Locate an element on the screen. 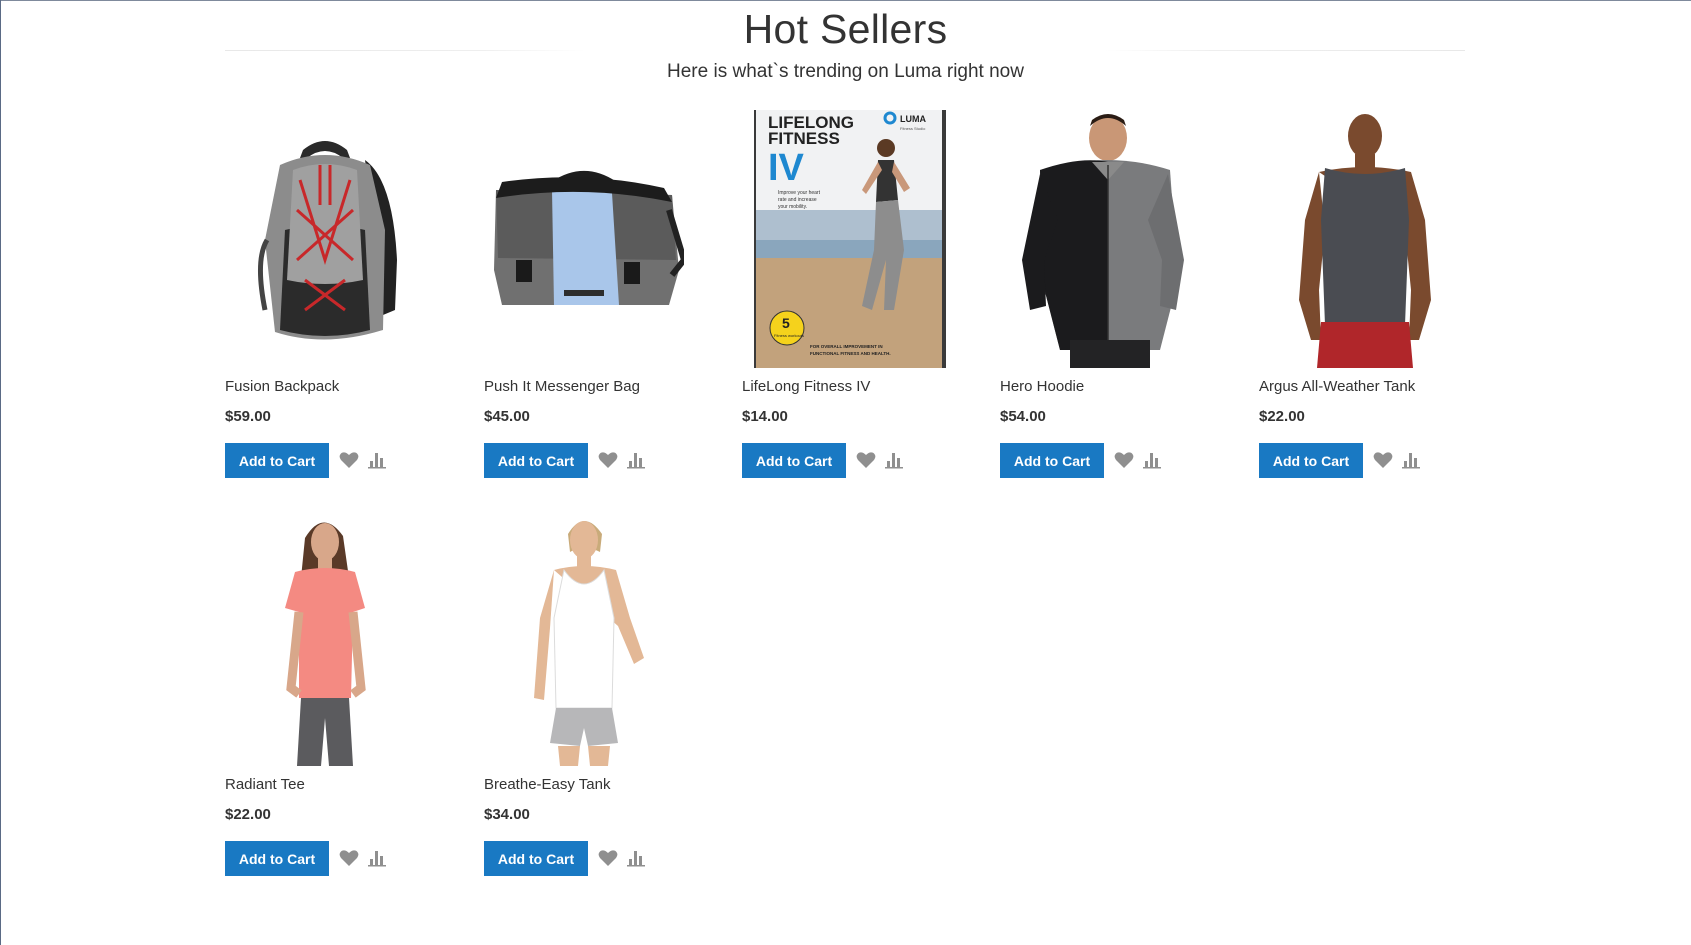  cover-brand: LUMA is located at coordinates (913, 119).